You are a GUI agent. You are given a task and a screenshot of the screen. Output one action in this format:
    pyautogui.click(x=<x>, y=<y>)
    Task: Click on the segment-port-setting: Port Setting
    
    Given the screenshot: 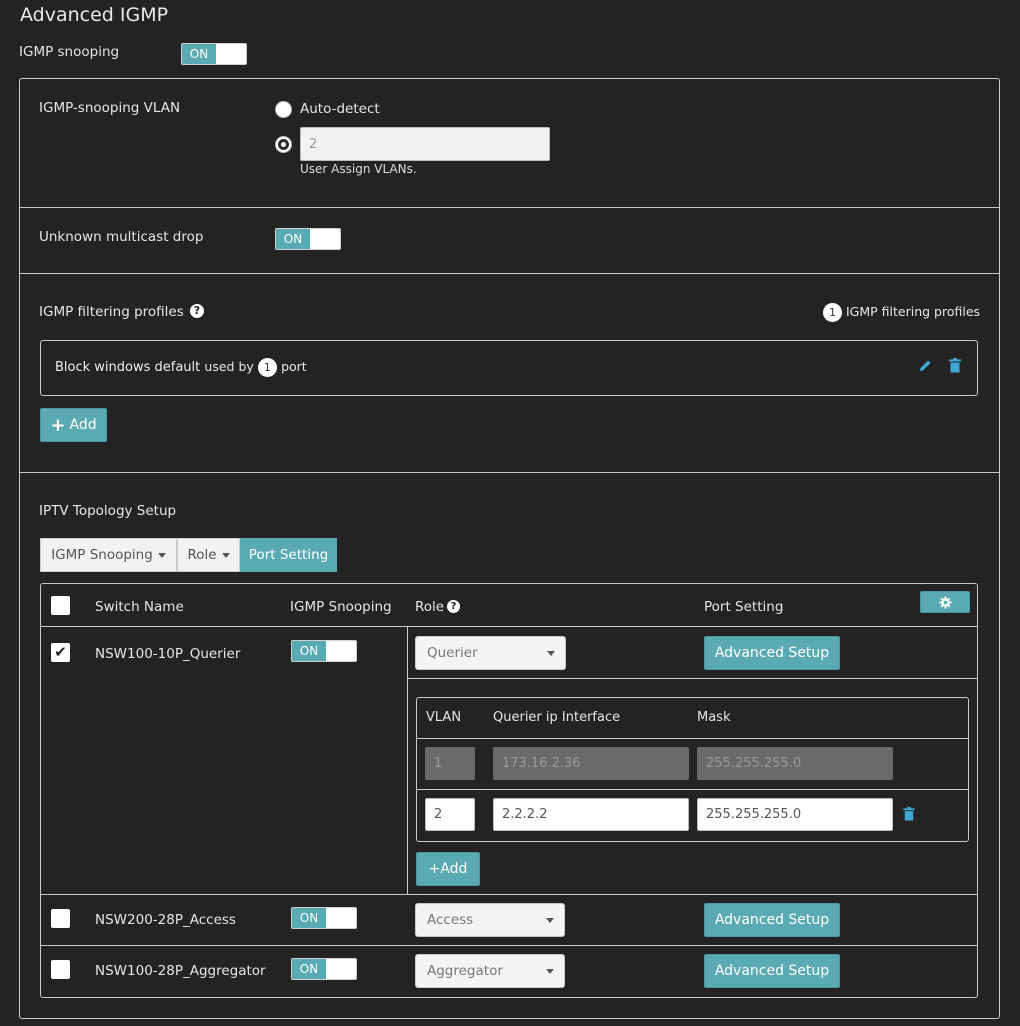 What is the action you would take?
    pyautogui.click(x=288, y=555)
    